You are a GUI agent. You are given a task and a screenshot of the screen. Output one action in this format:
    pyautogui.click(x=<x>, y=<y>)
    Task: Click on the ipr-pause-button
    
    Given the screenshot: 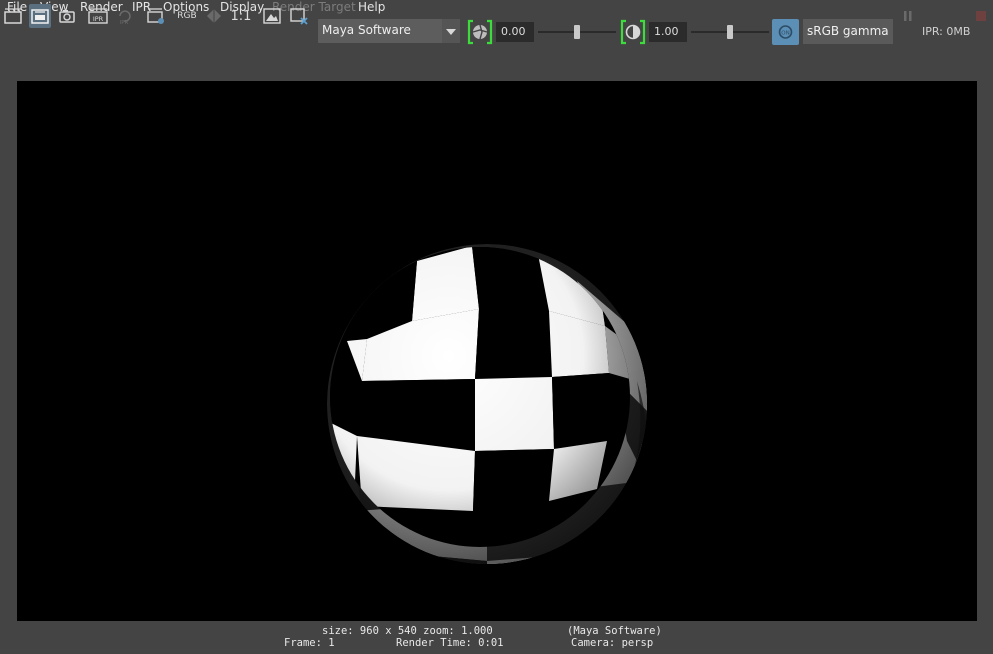 What is the action you would take?
    pyautogui.click(x=908, y=16)
    